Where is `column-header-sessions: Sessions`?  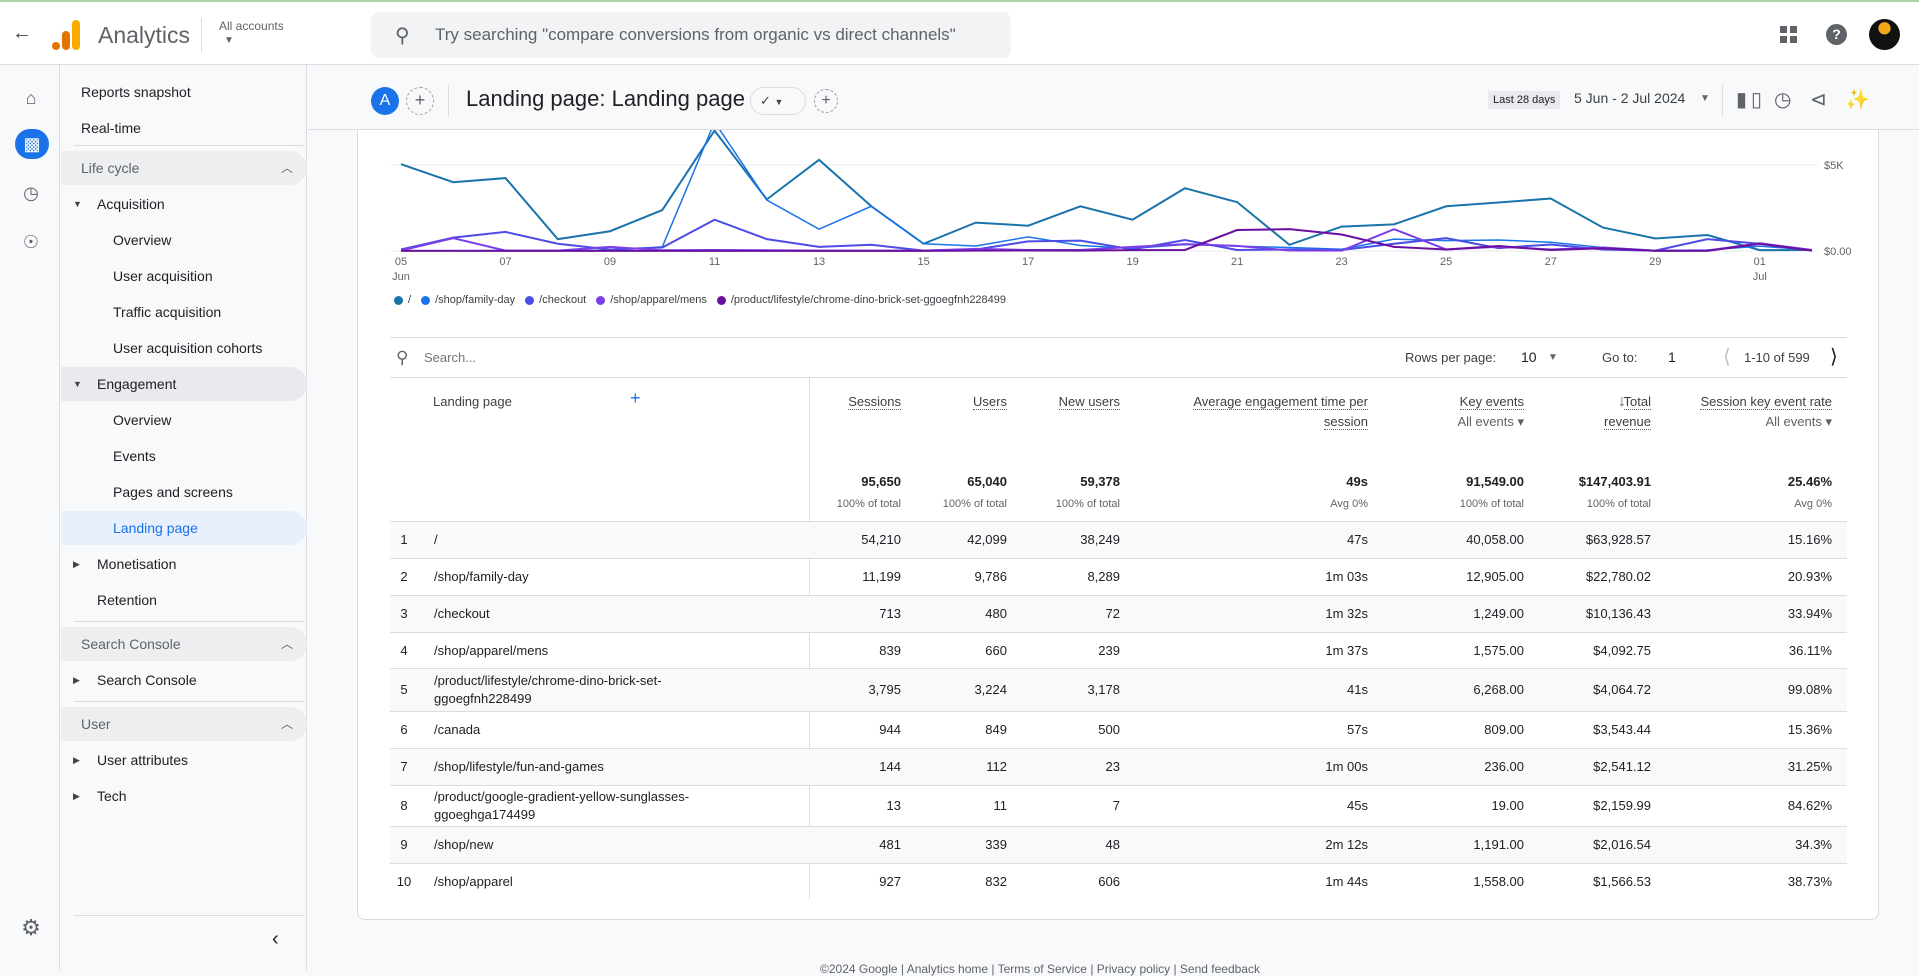 column-header-sessions: Sessions is located at coordinates (856, 402).